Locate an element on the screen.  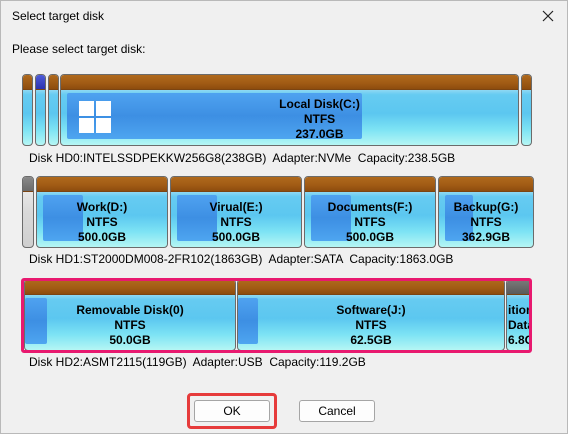
prompt-label: Please select target disk: is located at coordinates (79, 49).